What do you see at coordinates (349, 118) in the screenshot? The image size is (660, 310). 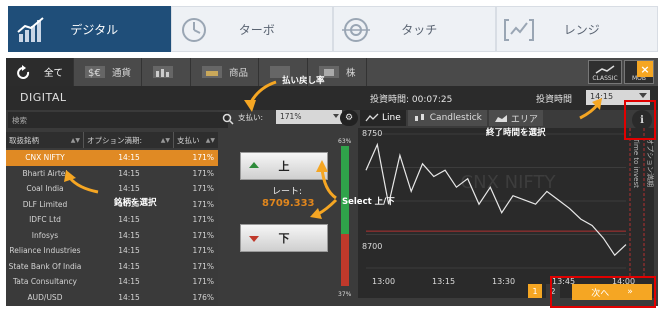 I see `settings-gear-icon: ⚙` at bounding box center [349, 118].